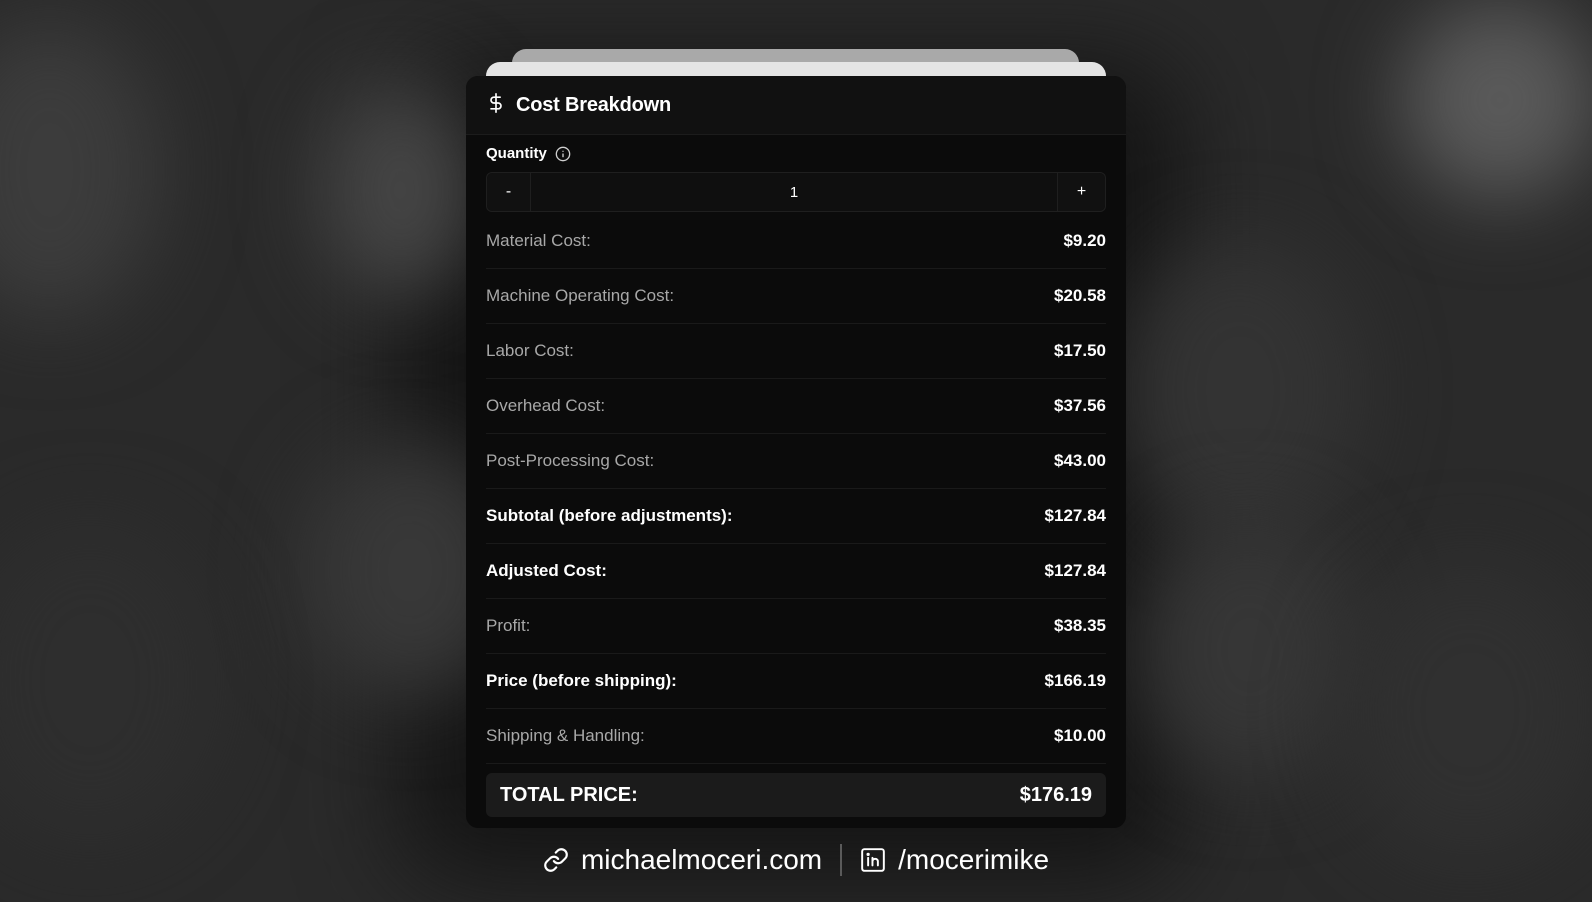 This screenshot has width=1592, height=902. What do you see at coordinates (609, 515) in the screenshot?
I see `cost-label: Subtotal (before adjustments):` at bounding box center [609, 515].